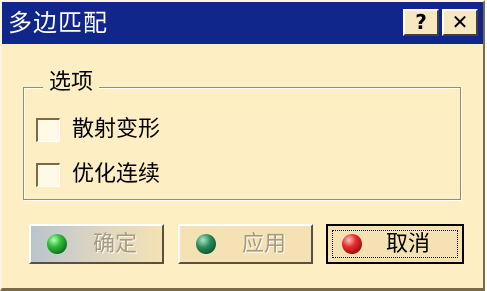 The width and height of the screenshot is (487, 291). I want to click on cancel-button-label: 取消, so click(408, 244).